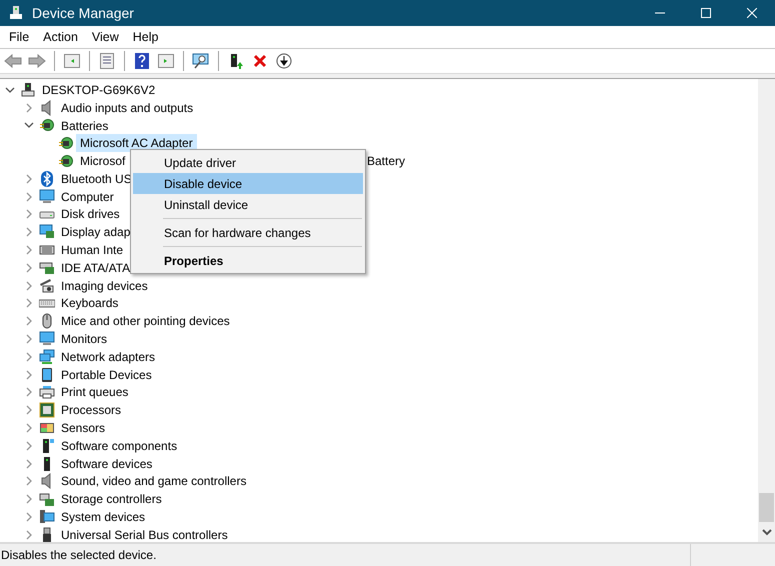  I want to click on camera-icon, so click(47, 286).